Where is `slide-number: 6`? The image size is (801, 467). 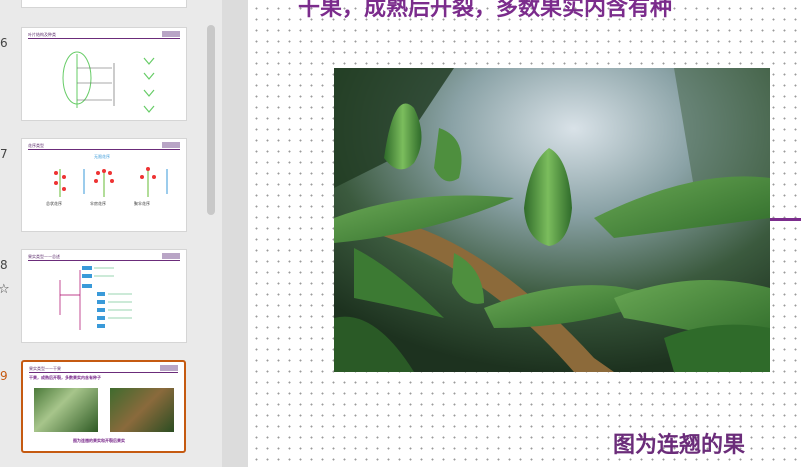
slide-number: 6 is located at coordinates (4, 43).